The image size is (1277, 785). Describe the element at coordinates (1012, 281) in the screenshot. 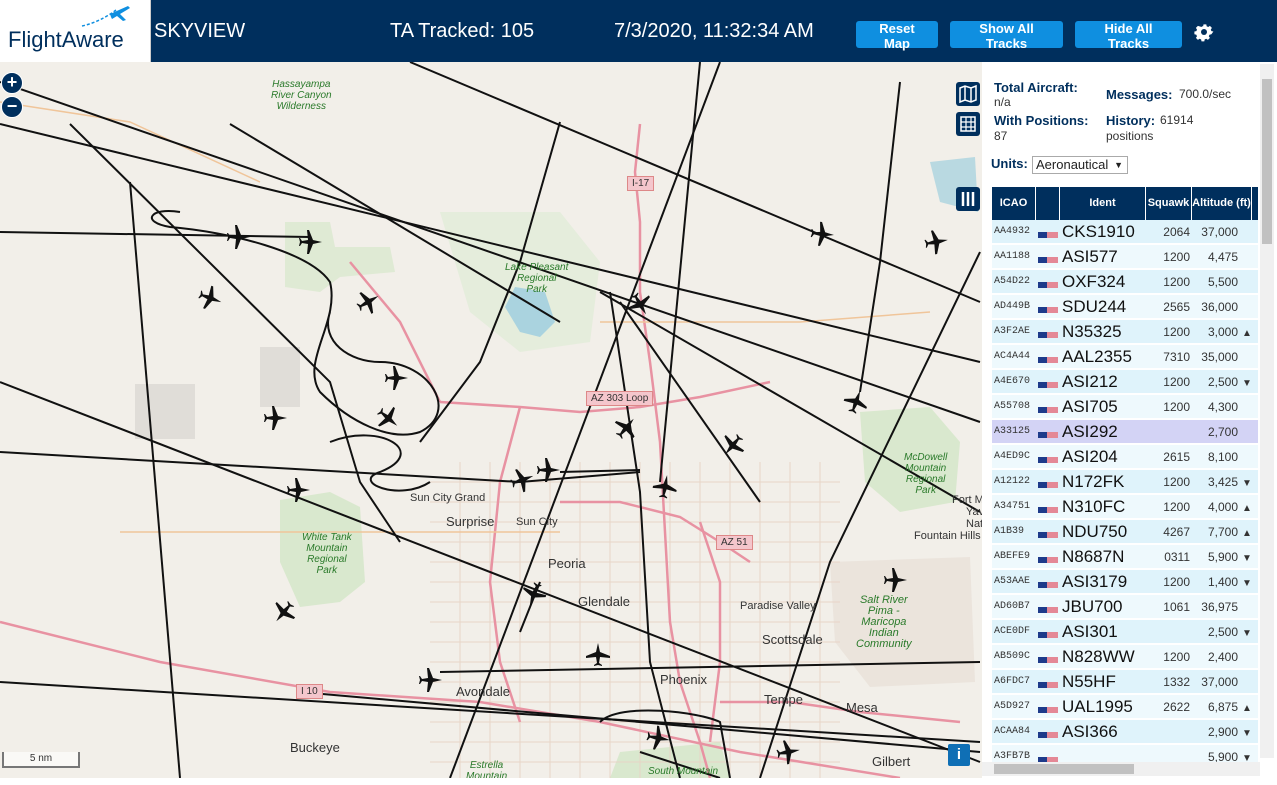

I see `cell-icao: A54D22` at that location.